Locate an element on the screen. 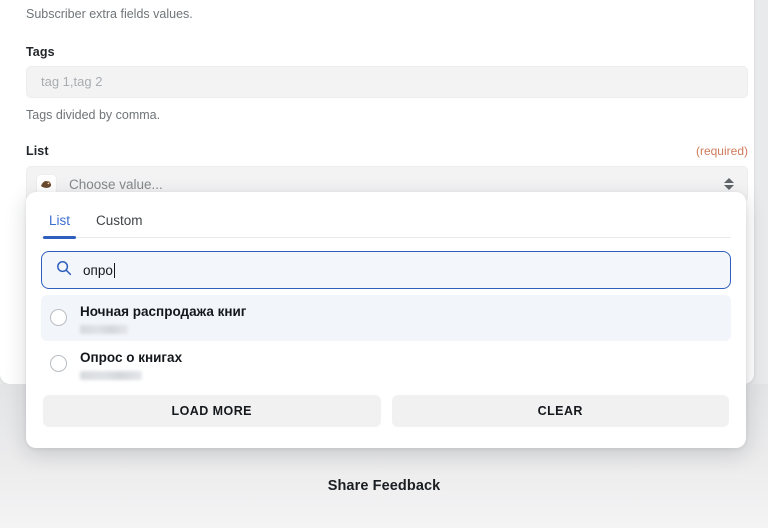  subscriber-extra-fields-helper: Subscriber extra fields values. is located at coordinates (109, 14).